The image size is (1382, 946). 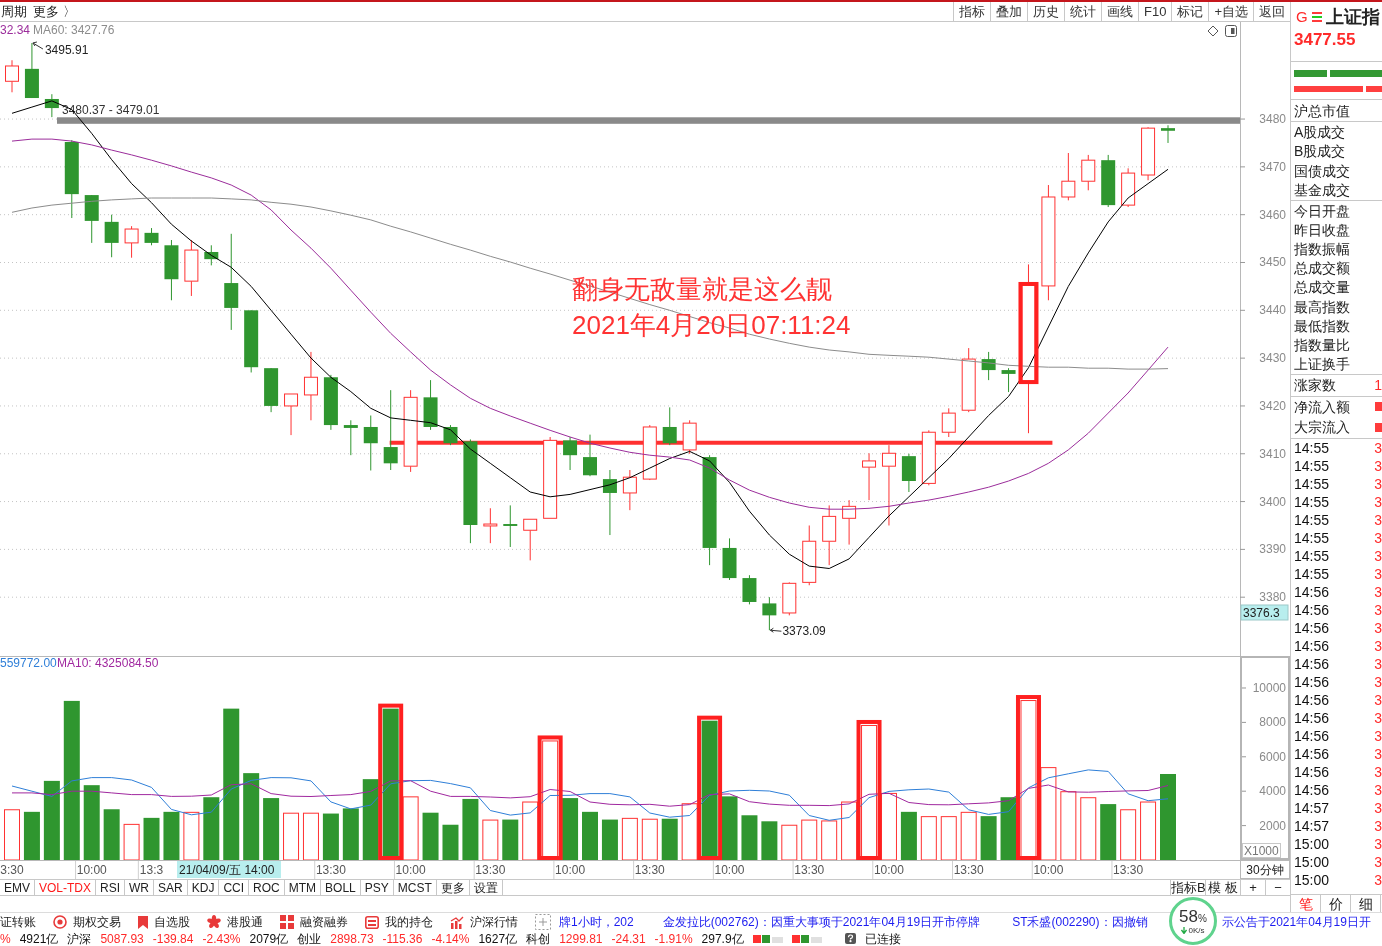 What do you see at coordinates (164, 922) in the screenshot?
I see `taskbar-button: 自选股` at bounding box center [164, 922].